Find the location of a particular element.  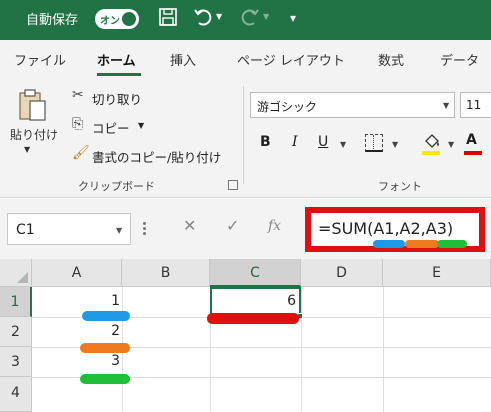

tab-data: データ is located at coordinates (459, 59).